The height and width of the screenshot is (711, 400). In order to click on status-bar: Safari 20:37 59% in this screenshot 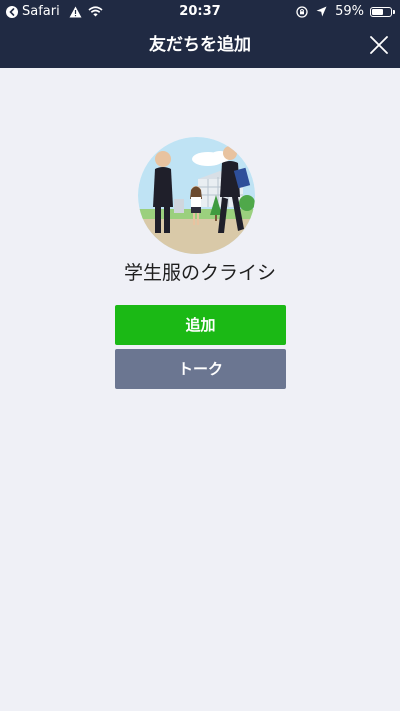, I will do `click(200, 11)`.